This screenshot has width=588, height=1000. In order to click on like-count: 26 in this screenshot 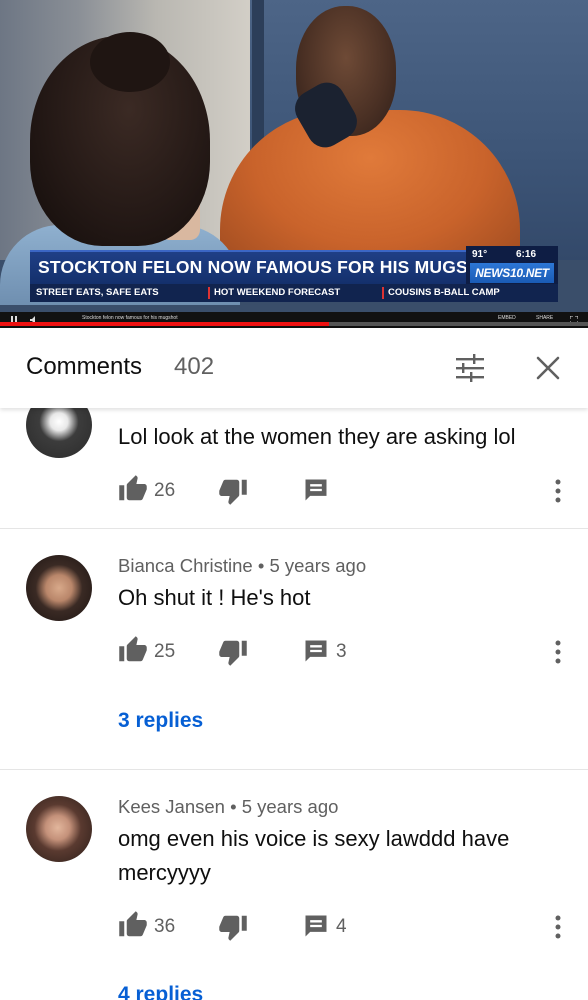, I will do `click(165, 490)`.